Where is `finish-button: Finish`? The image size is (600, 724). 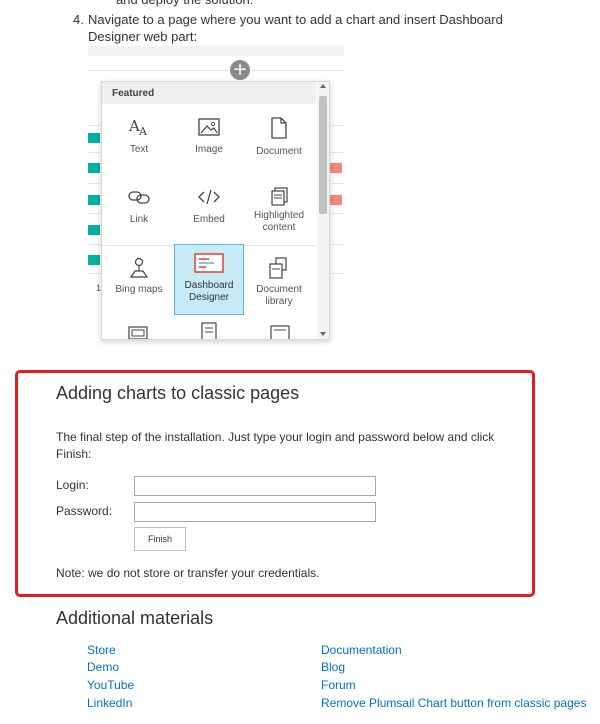 finish-button: Finish is located at coordinates (160, 539).